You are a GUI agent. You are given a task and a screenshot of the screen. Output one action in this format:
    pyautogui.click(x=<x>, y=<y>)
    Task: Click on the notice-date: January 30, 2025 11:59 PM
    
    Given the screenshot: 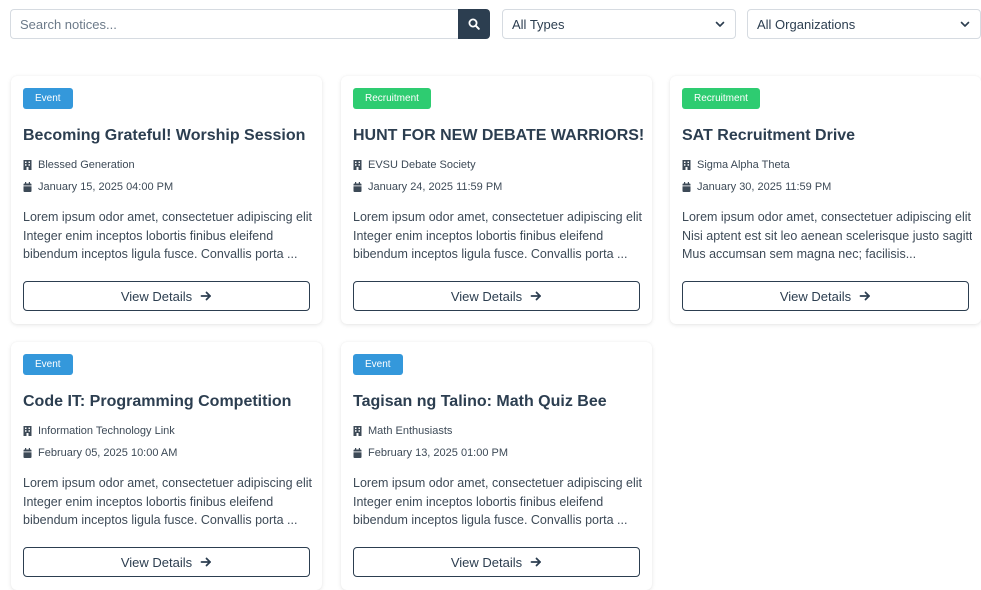 What is the action you would take?
    pyautogui.click(x=756, y=187)
    